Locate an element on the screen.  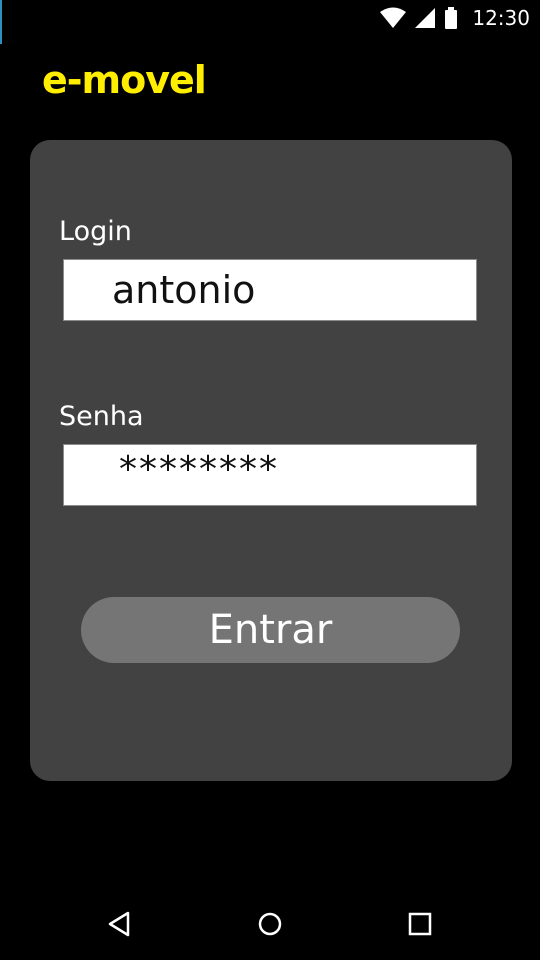
status-edge is located at coordinates (1, 22).